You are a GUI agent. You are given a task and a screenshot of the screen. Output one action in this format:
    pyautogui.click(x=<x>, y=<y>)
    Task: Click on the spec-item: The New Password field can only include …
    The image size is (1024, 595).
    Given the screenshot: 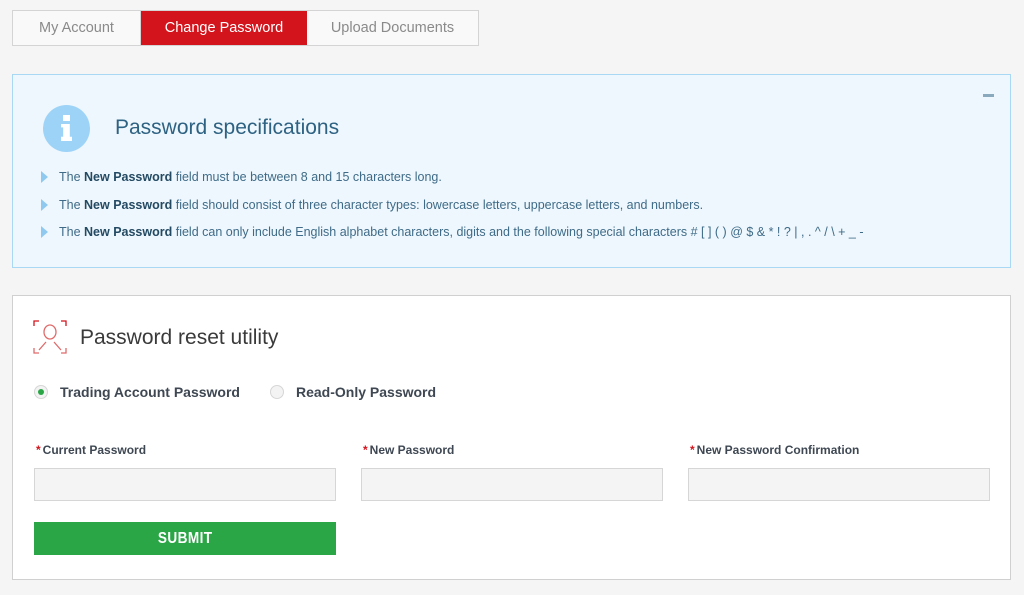 What is the action you would take?
    pyautogui.click(x=451, y=238)
    